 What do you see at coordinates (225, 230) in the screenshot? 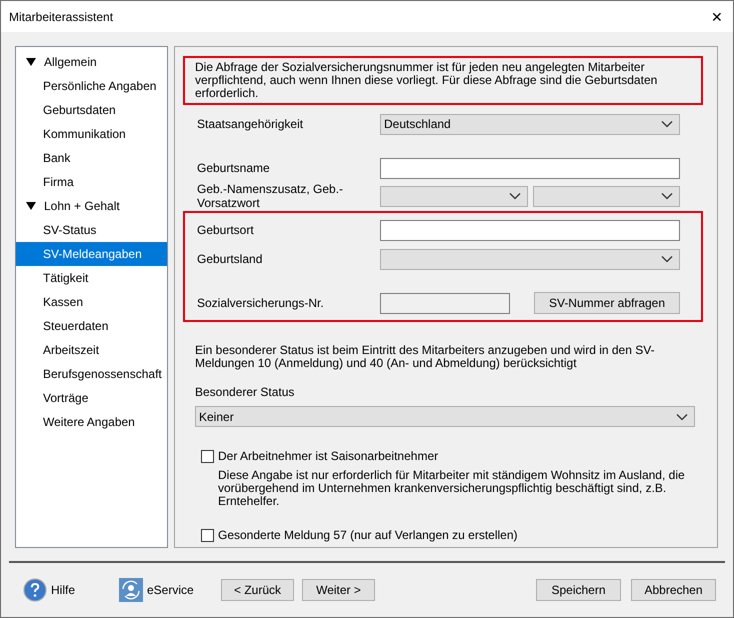
I see `field-label: Geburtsort` at bounding box center [225, 230].